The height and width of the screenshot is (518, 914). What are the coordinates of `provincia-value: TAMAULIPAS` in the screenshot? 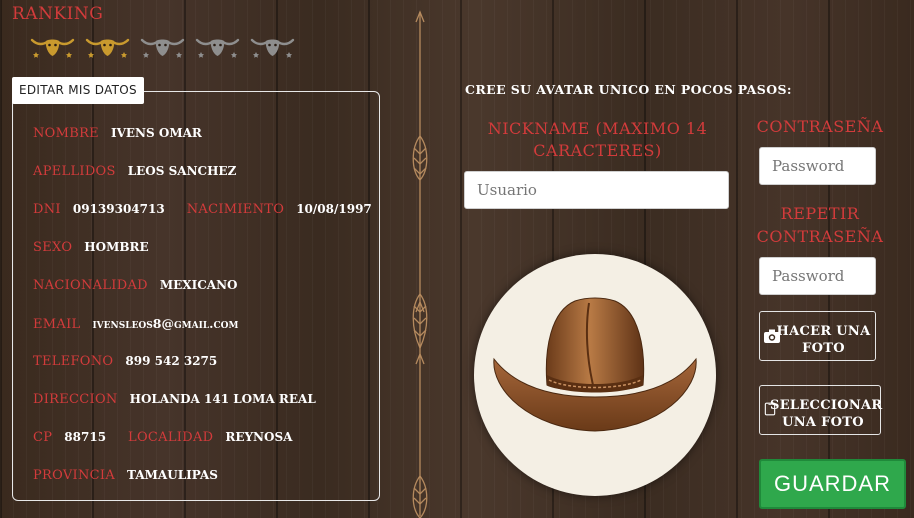 It's located at (172, 475).